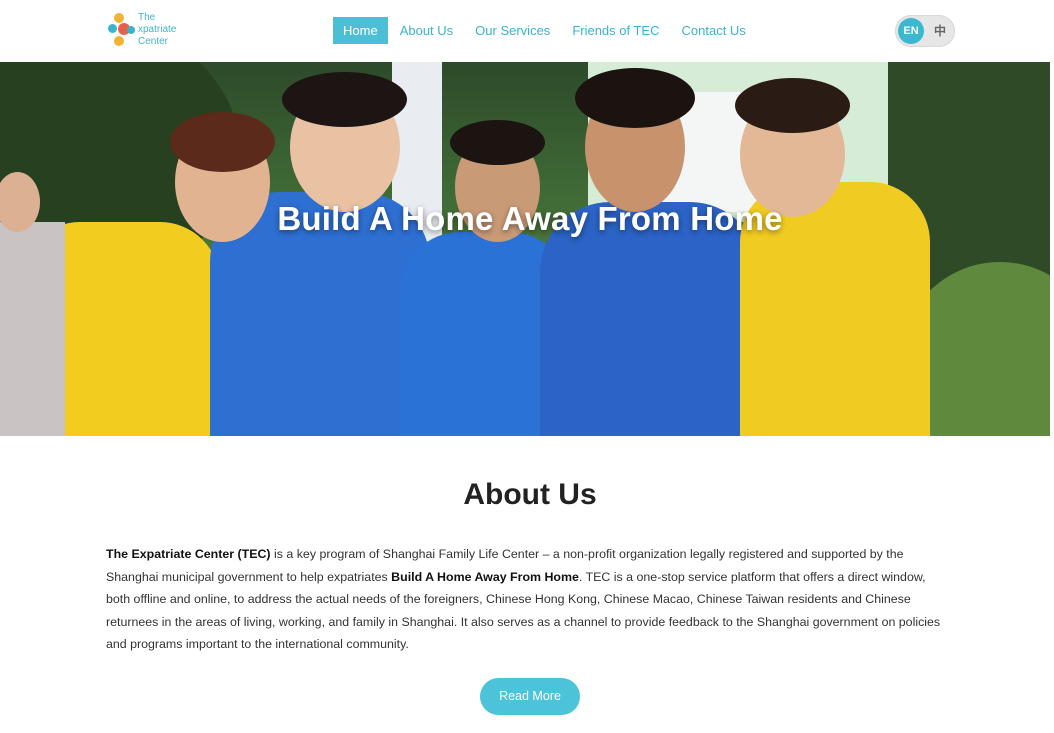  I want to click on nav-item-contact-us: Contact Us, so click(714, 30).